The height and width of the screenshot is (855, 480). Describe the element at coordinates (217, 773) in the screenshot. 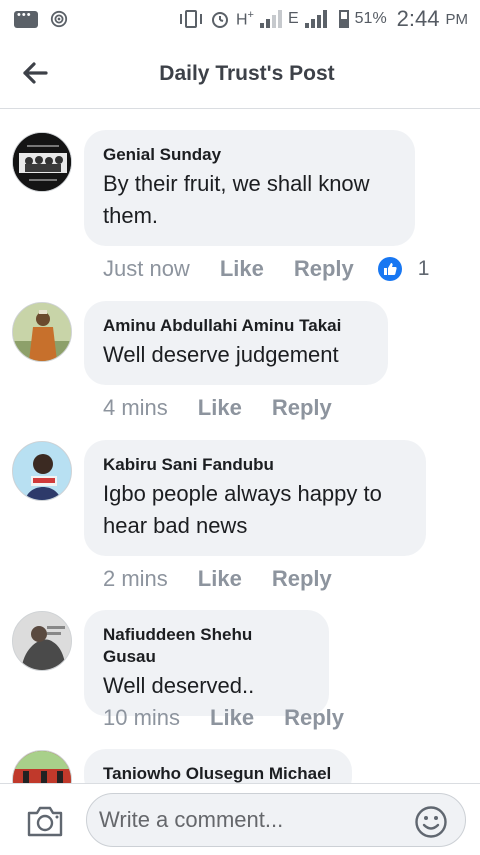

I see `comment-author: Taniowho Olusegun Michael` at that location.